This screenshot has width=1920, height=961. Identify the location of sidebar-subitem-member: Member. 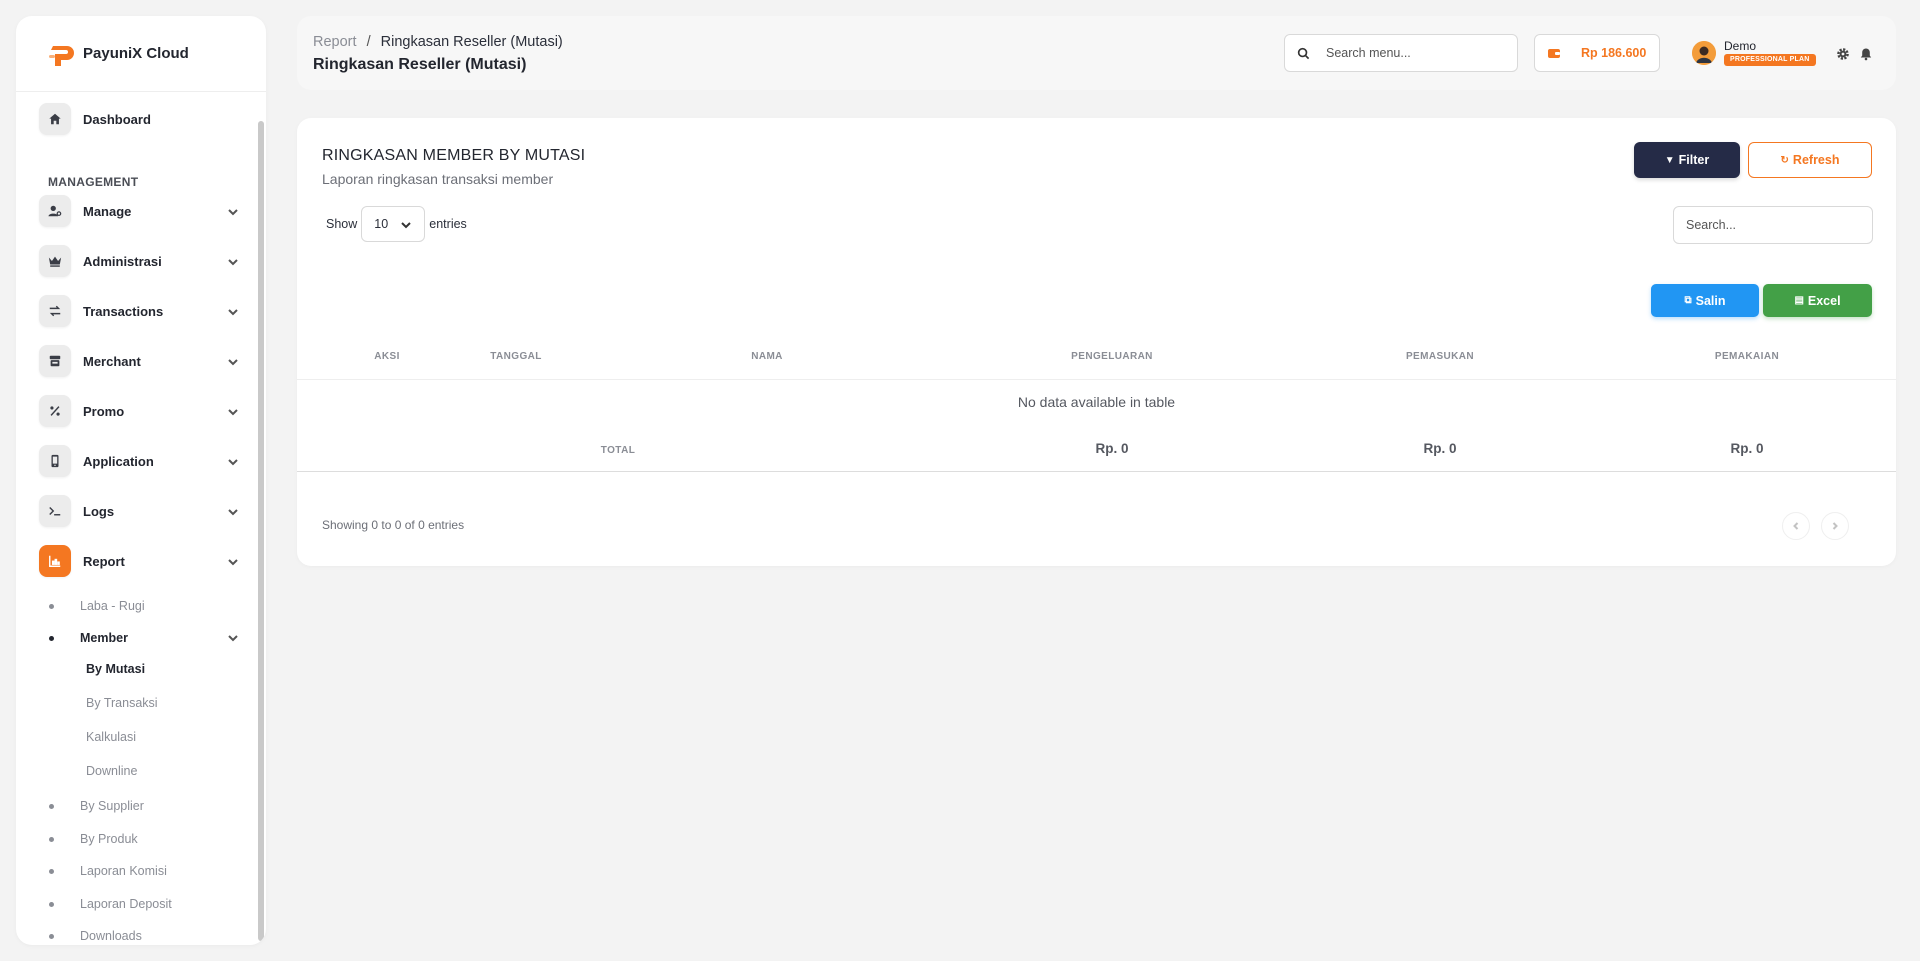
(144, 638).